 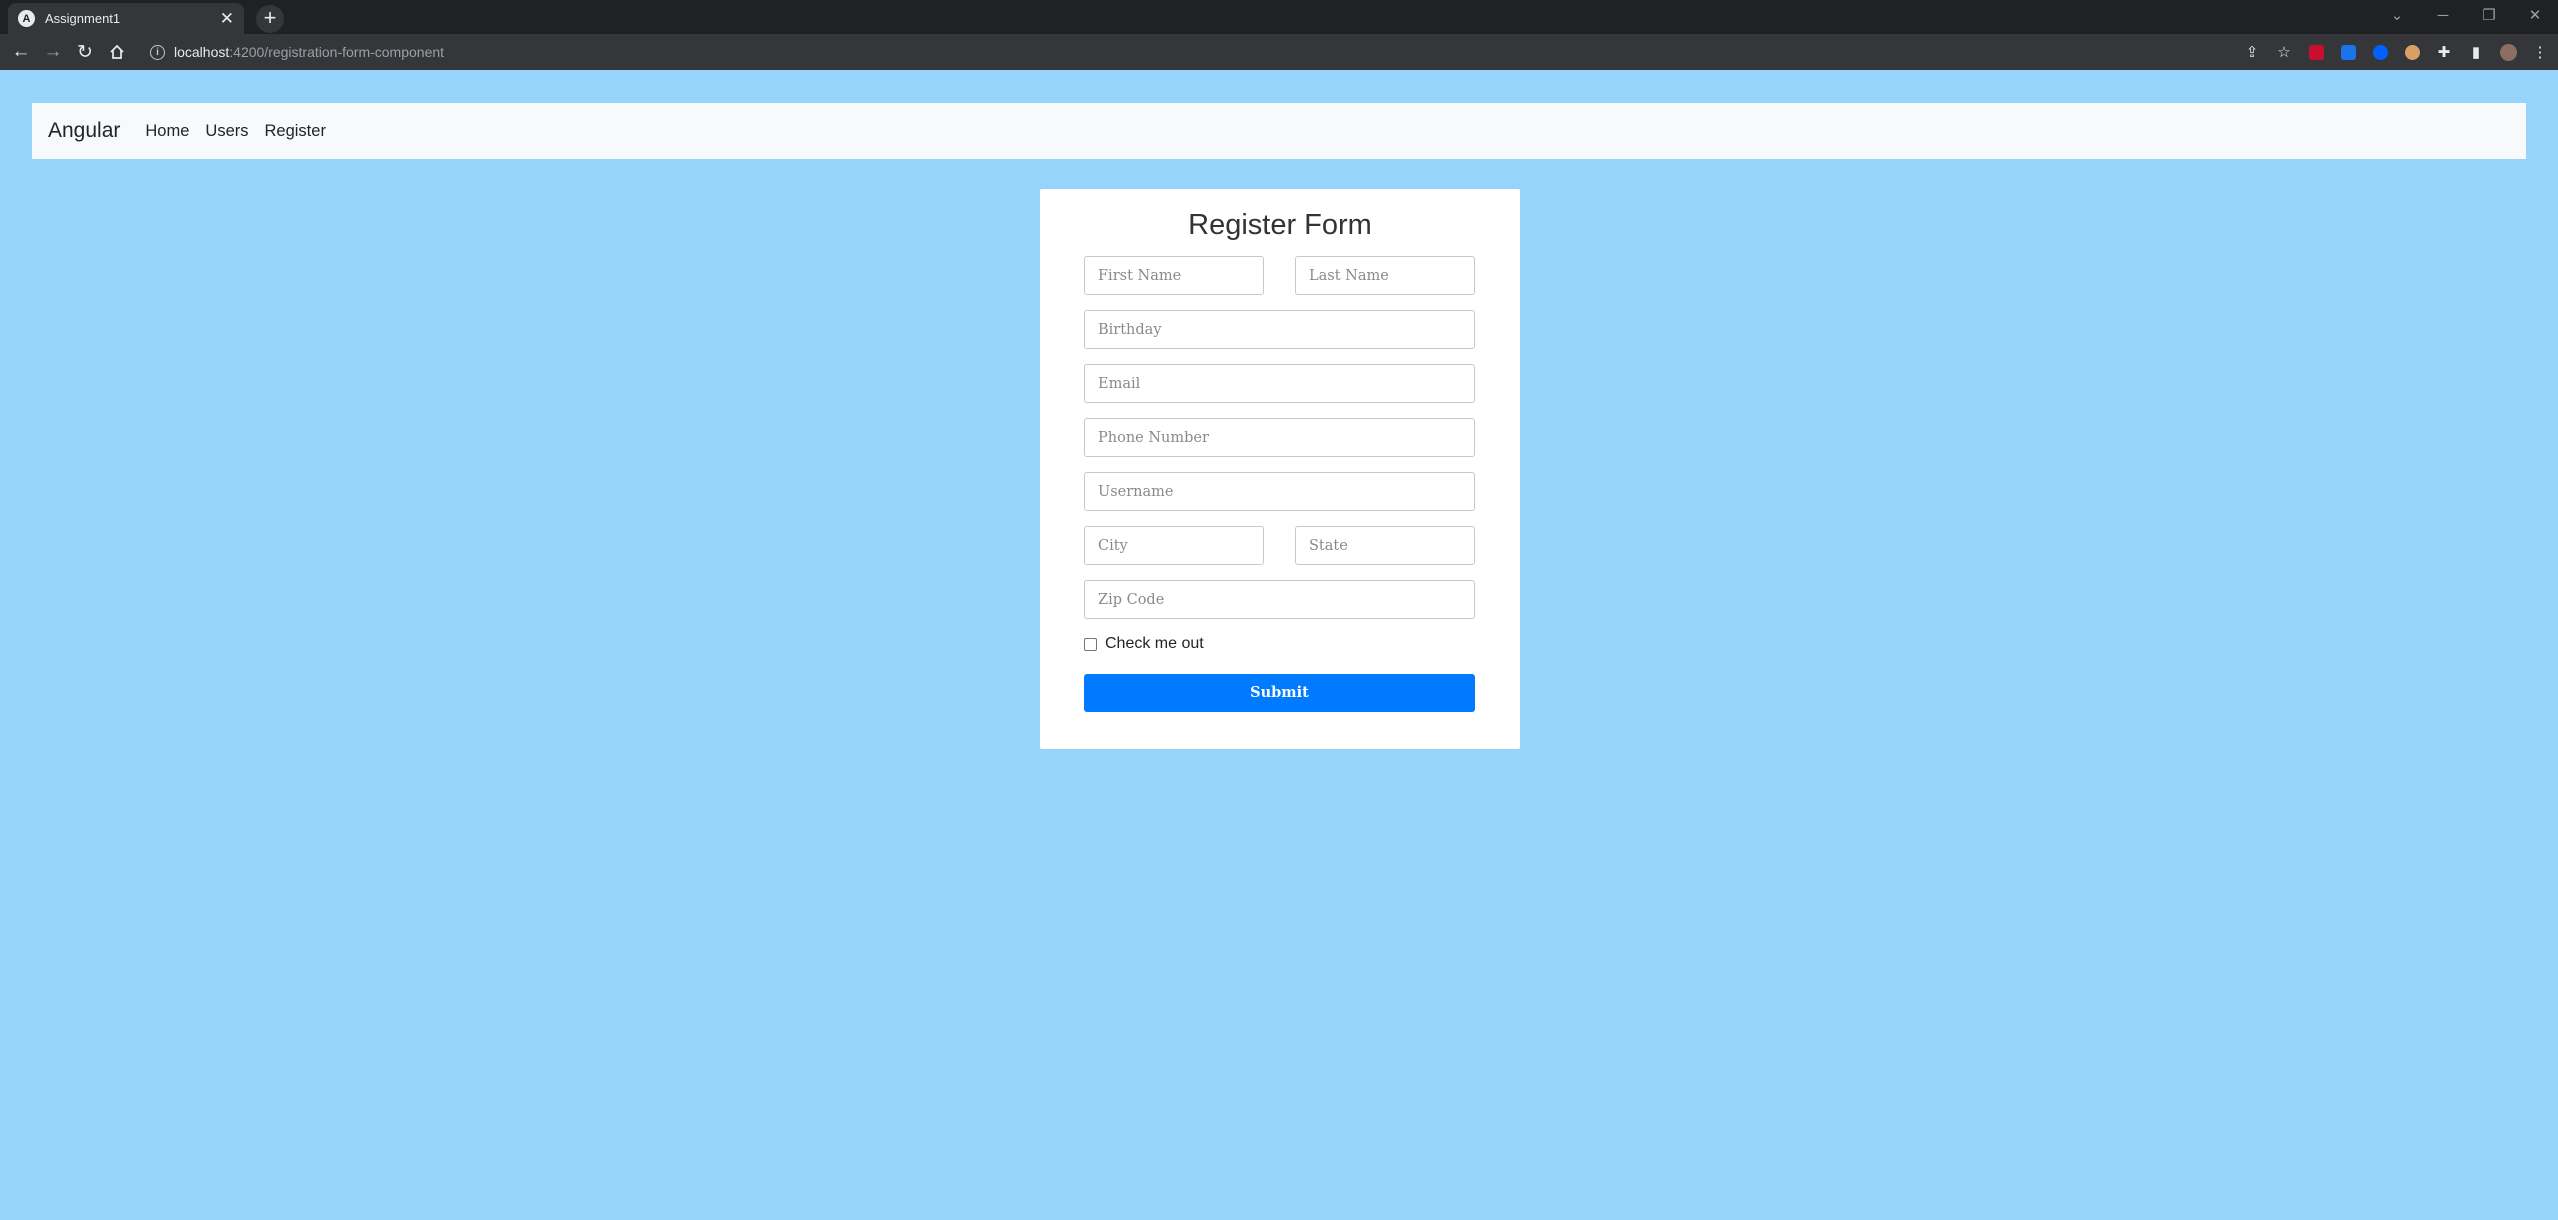 What do you see at coordinates (226, 131) in the screenshot?
I see `nav-link-users: Users` at bounding box center [226, 131].